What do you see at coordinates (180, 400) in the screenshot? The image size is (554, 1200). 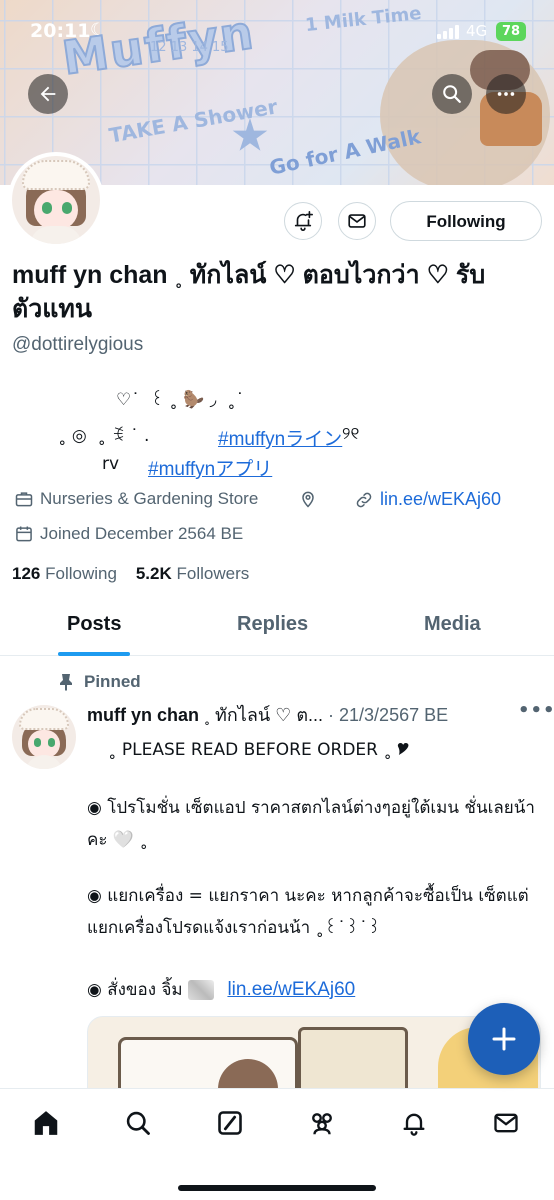 I see `bio-line-1: ♡˙ ꒰ ˳ 🦫 ◞ ˳˙` at bounding box center [180, 400].